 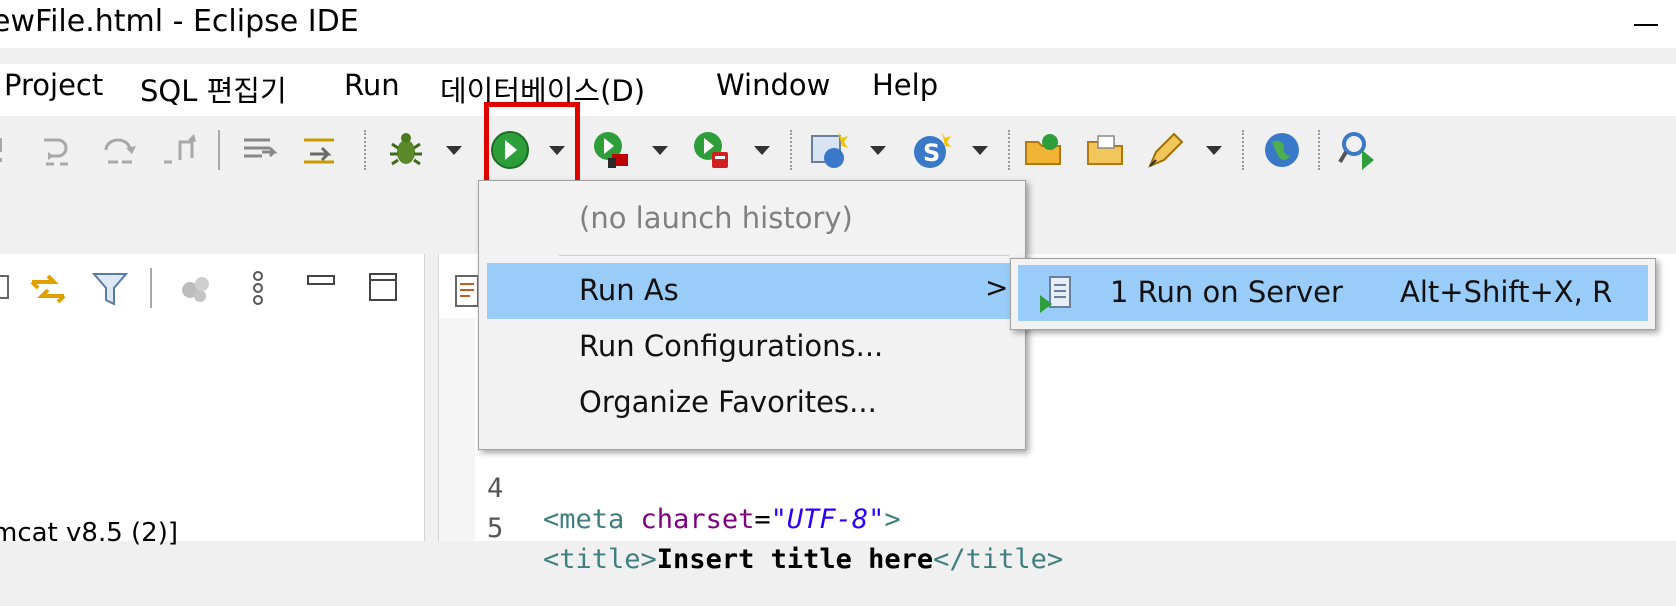 I want to click on step-into-icon, so click(x=17, y=150).